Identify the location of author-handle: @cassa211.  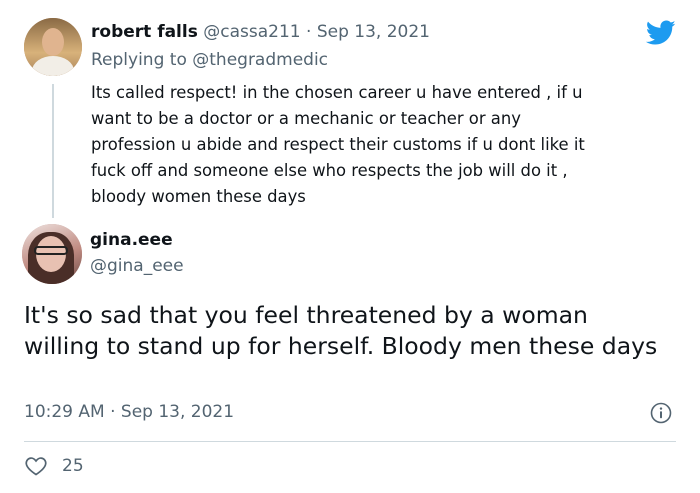
(251, 32).